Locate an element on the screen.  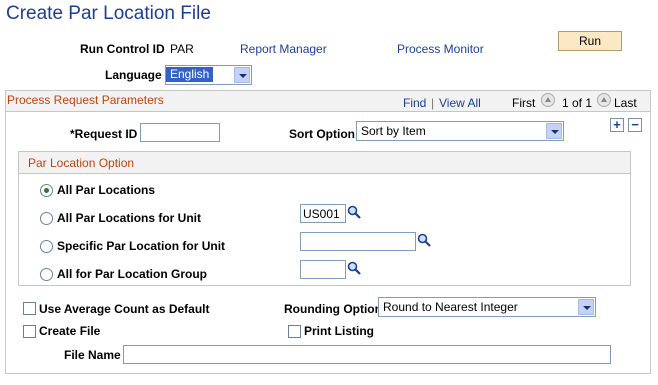
add-row-icon: + is located at coordinates (617, 125).